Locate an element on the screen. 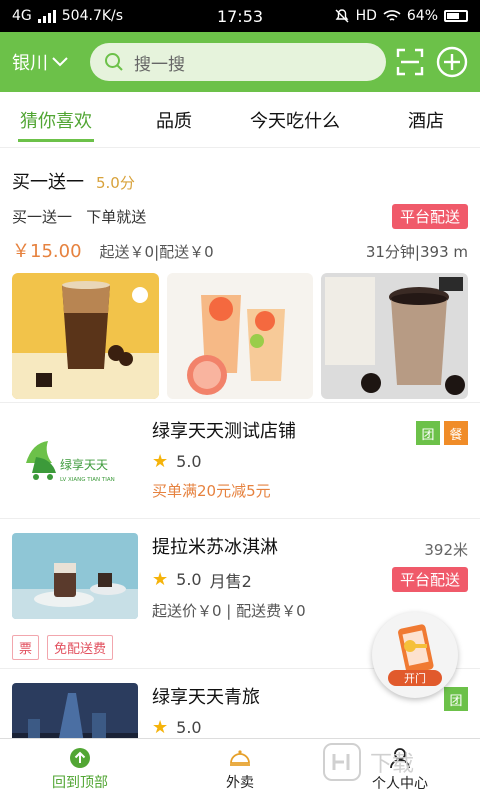  store-monthly-sales: 月售2 is located at coordinates (230, 581).